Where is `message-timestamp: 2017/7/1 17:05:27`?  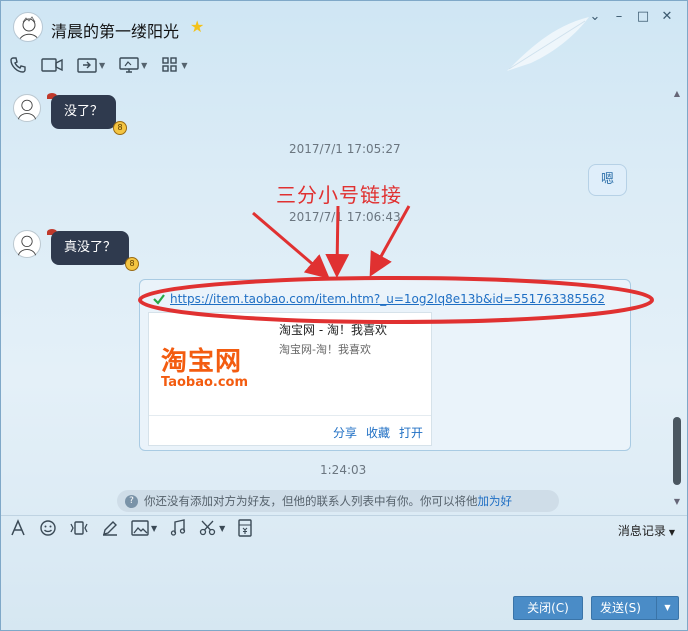
message-timestamp: 2017/7/1 17:05:27 is located at coordinates (345, 149).